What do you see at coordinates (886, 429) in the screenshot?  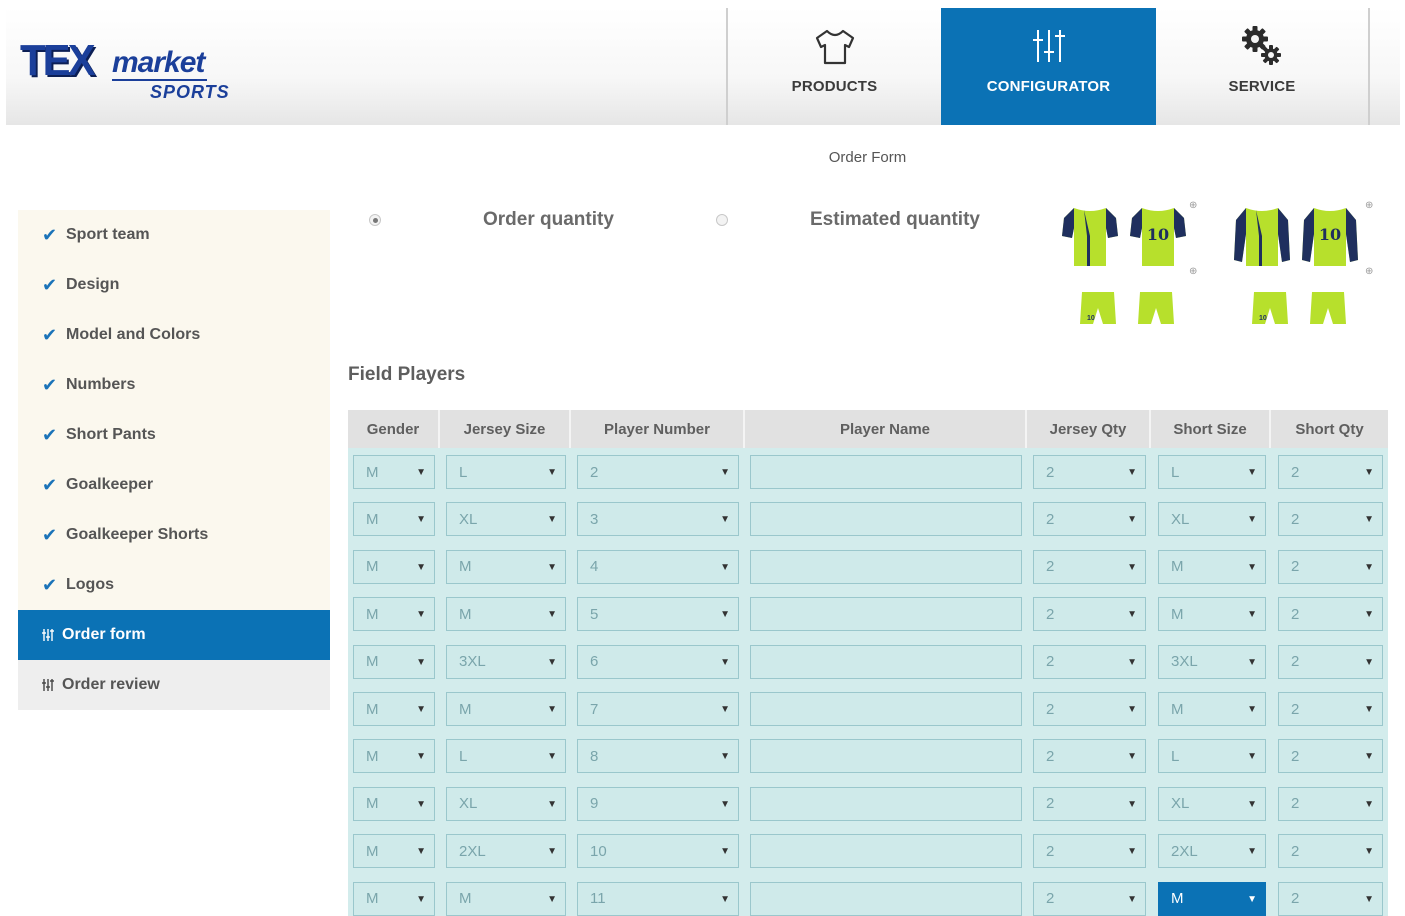 I see `column-header: Player Name` at bounding box center [886, 429].